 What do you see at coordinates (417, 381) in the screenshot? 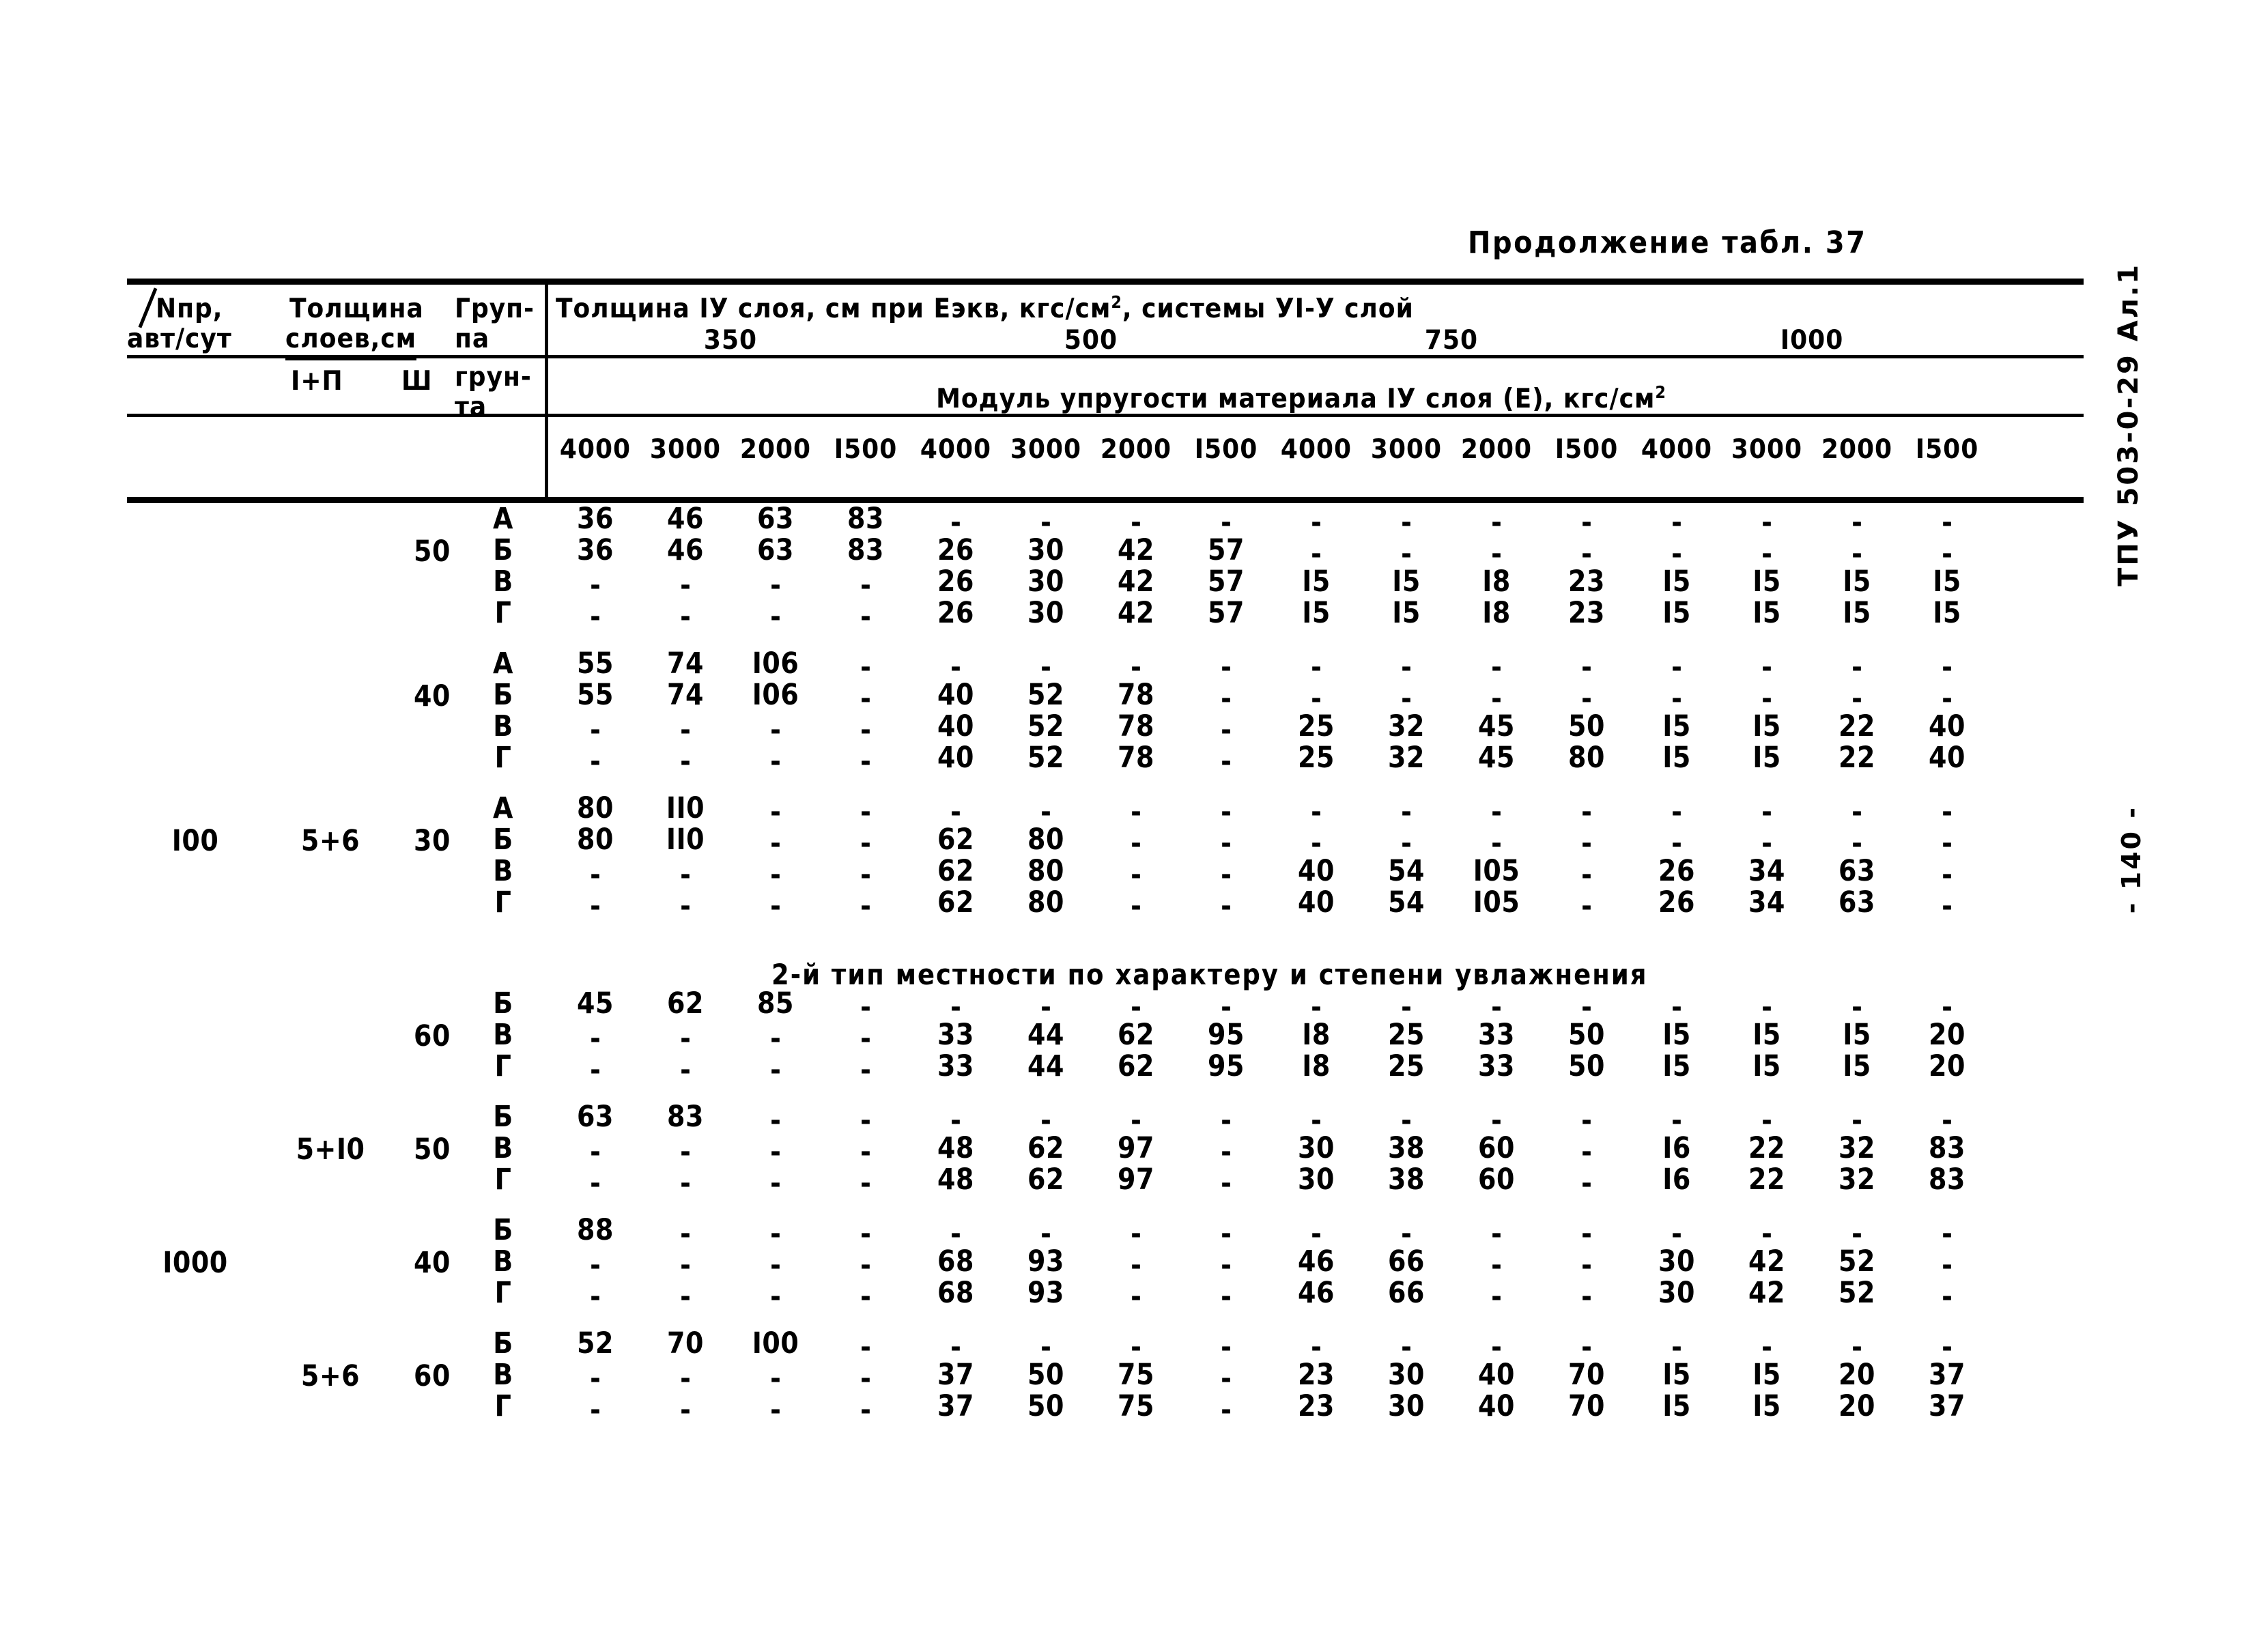
I see `stub-thickness-sub-b: Ш` at bounding box center [417, 381].